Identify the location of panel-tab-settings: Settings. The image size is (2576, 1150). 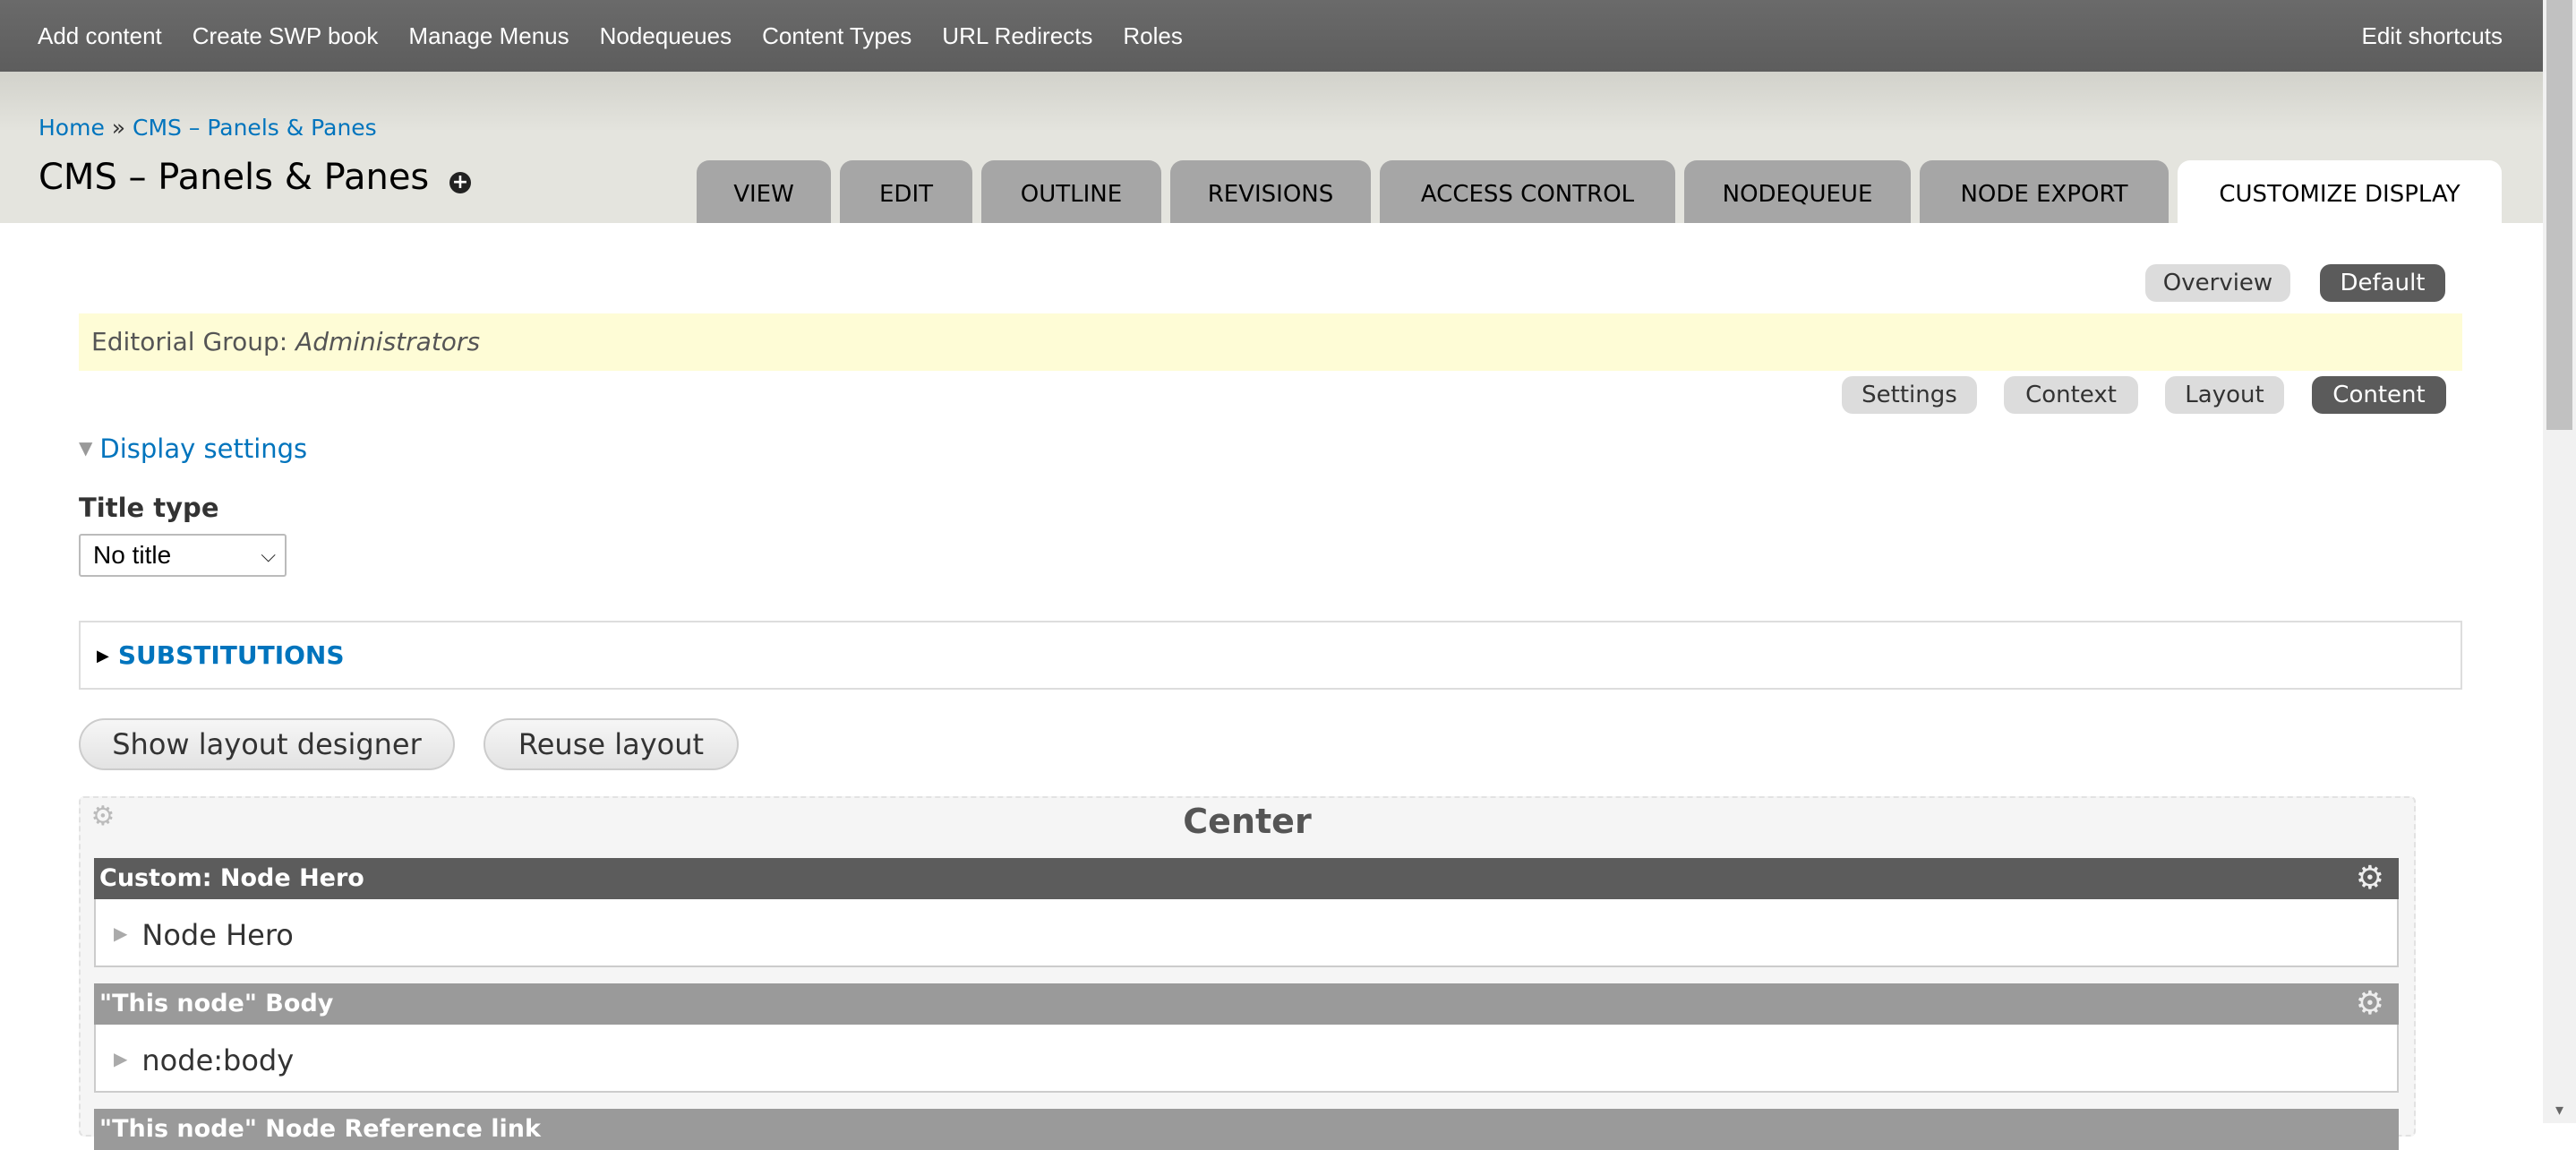
(1909, 395).